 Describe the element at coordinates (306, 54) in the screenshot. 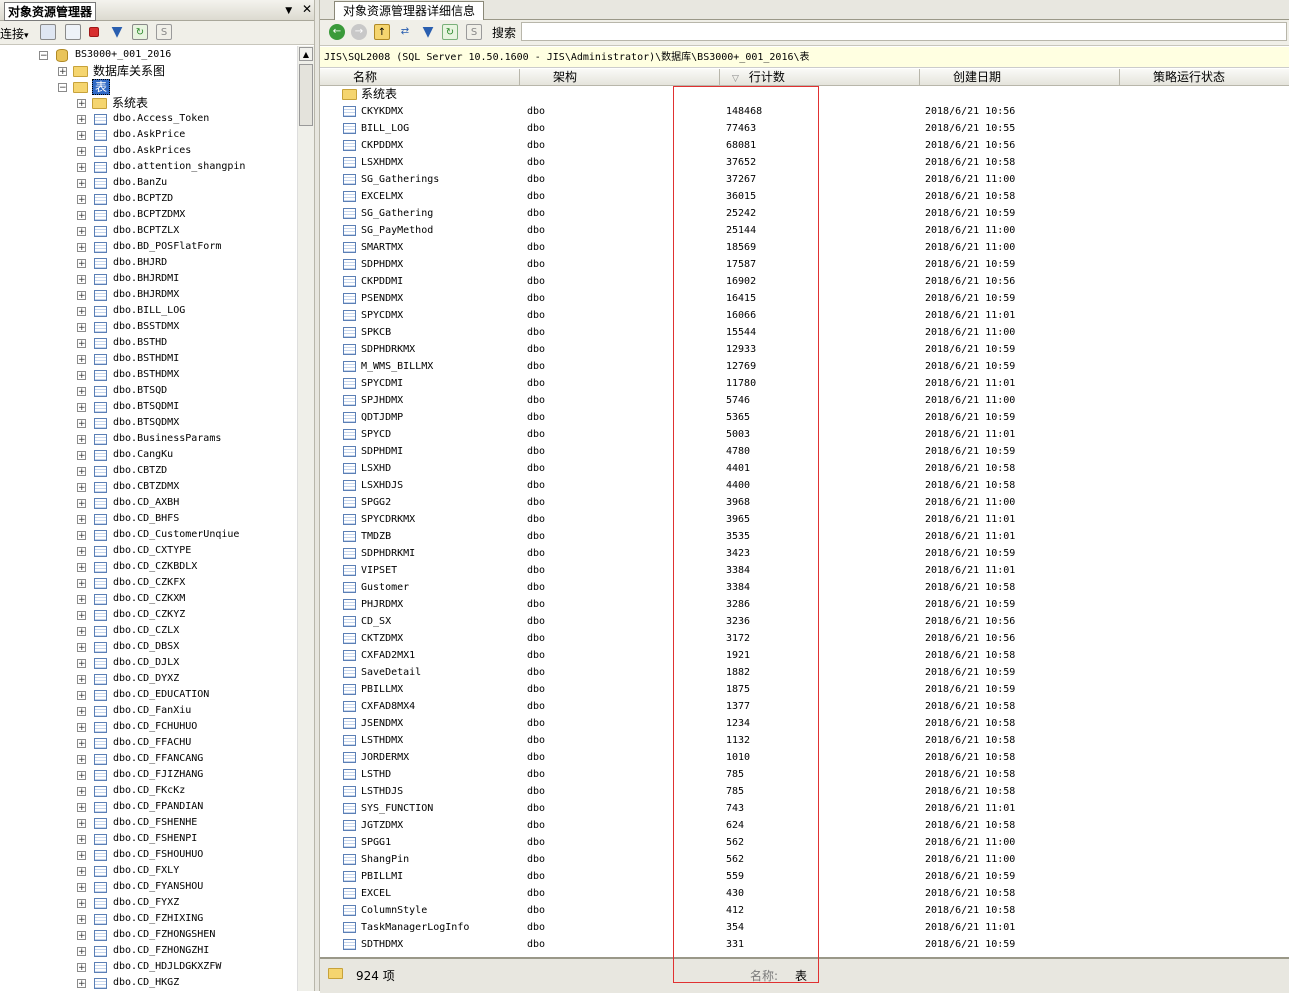

I see `scroll-up-icon: ▲` at that location.